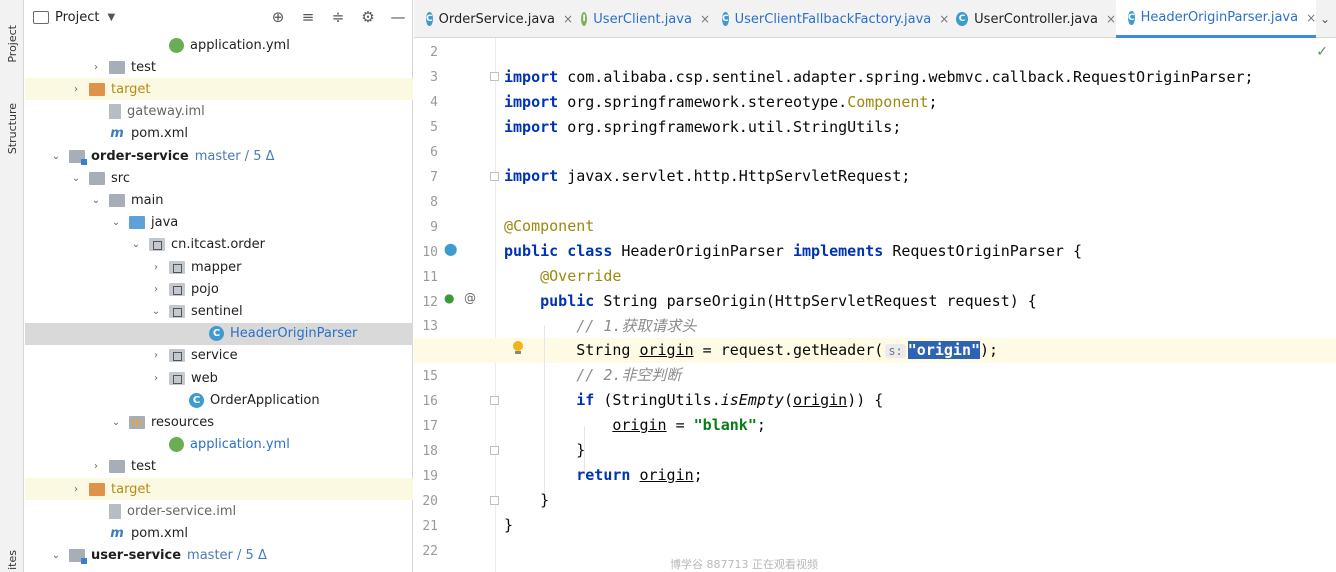  What do you see at coordinates (430, 277) in the screenshot?
I see `line-number: 11` at bounding box center [430, 277].